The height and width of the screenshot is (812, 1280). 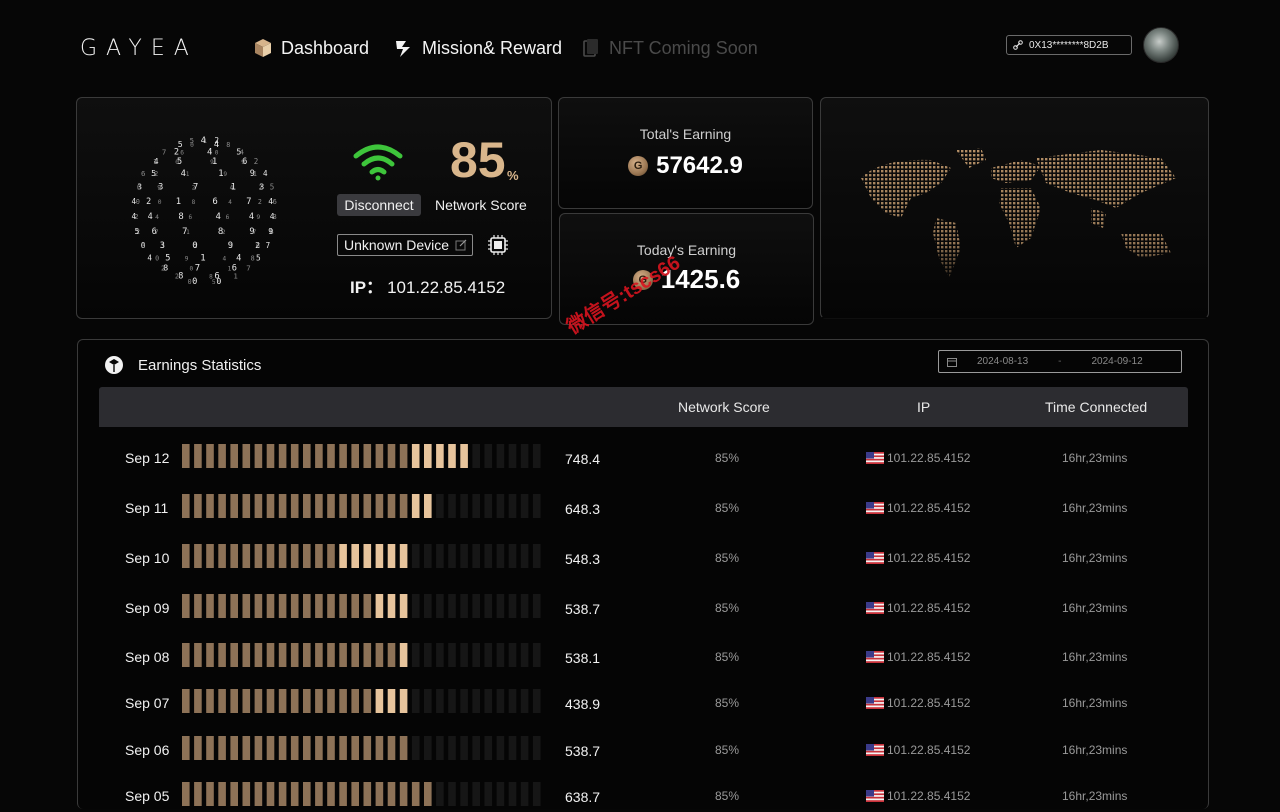 I want to click on disconnect-button: Disconnect, so click(x=379, y=205).